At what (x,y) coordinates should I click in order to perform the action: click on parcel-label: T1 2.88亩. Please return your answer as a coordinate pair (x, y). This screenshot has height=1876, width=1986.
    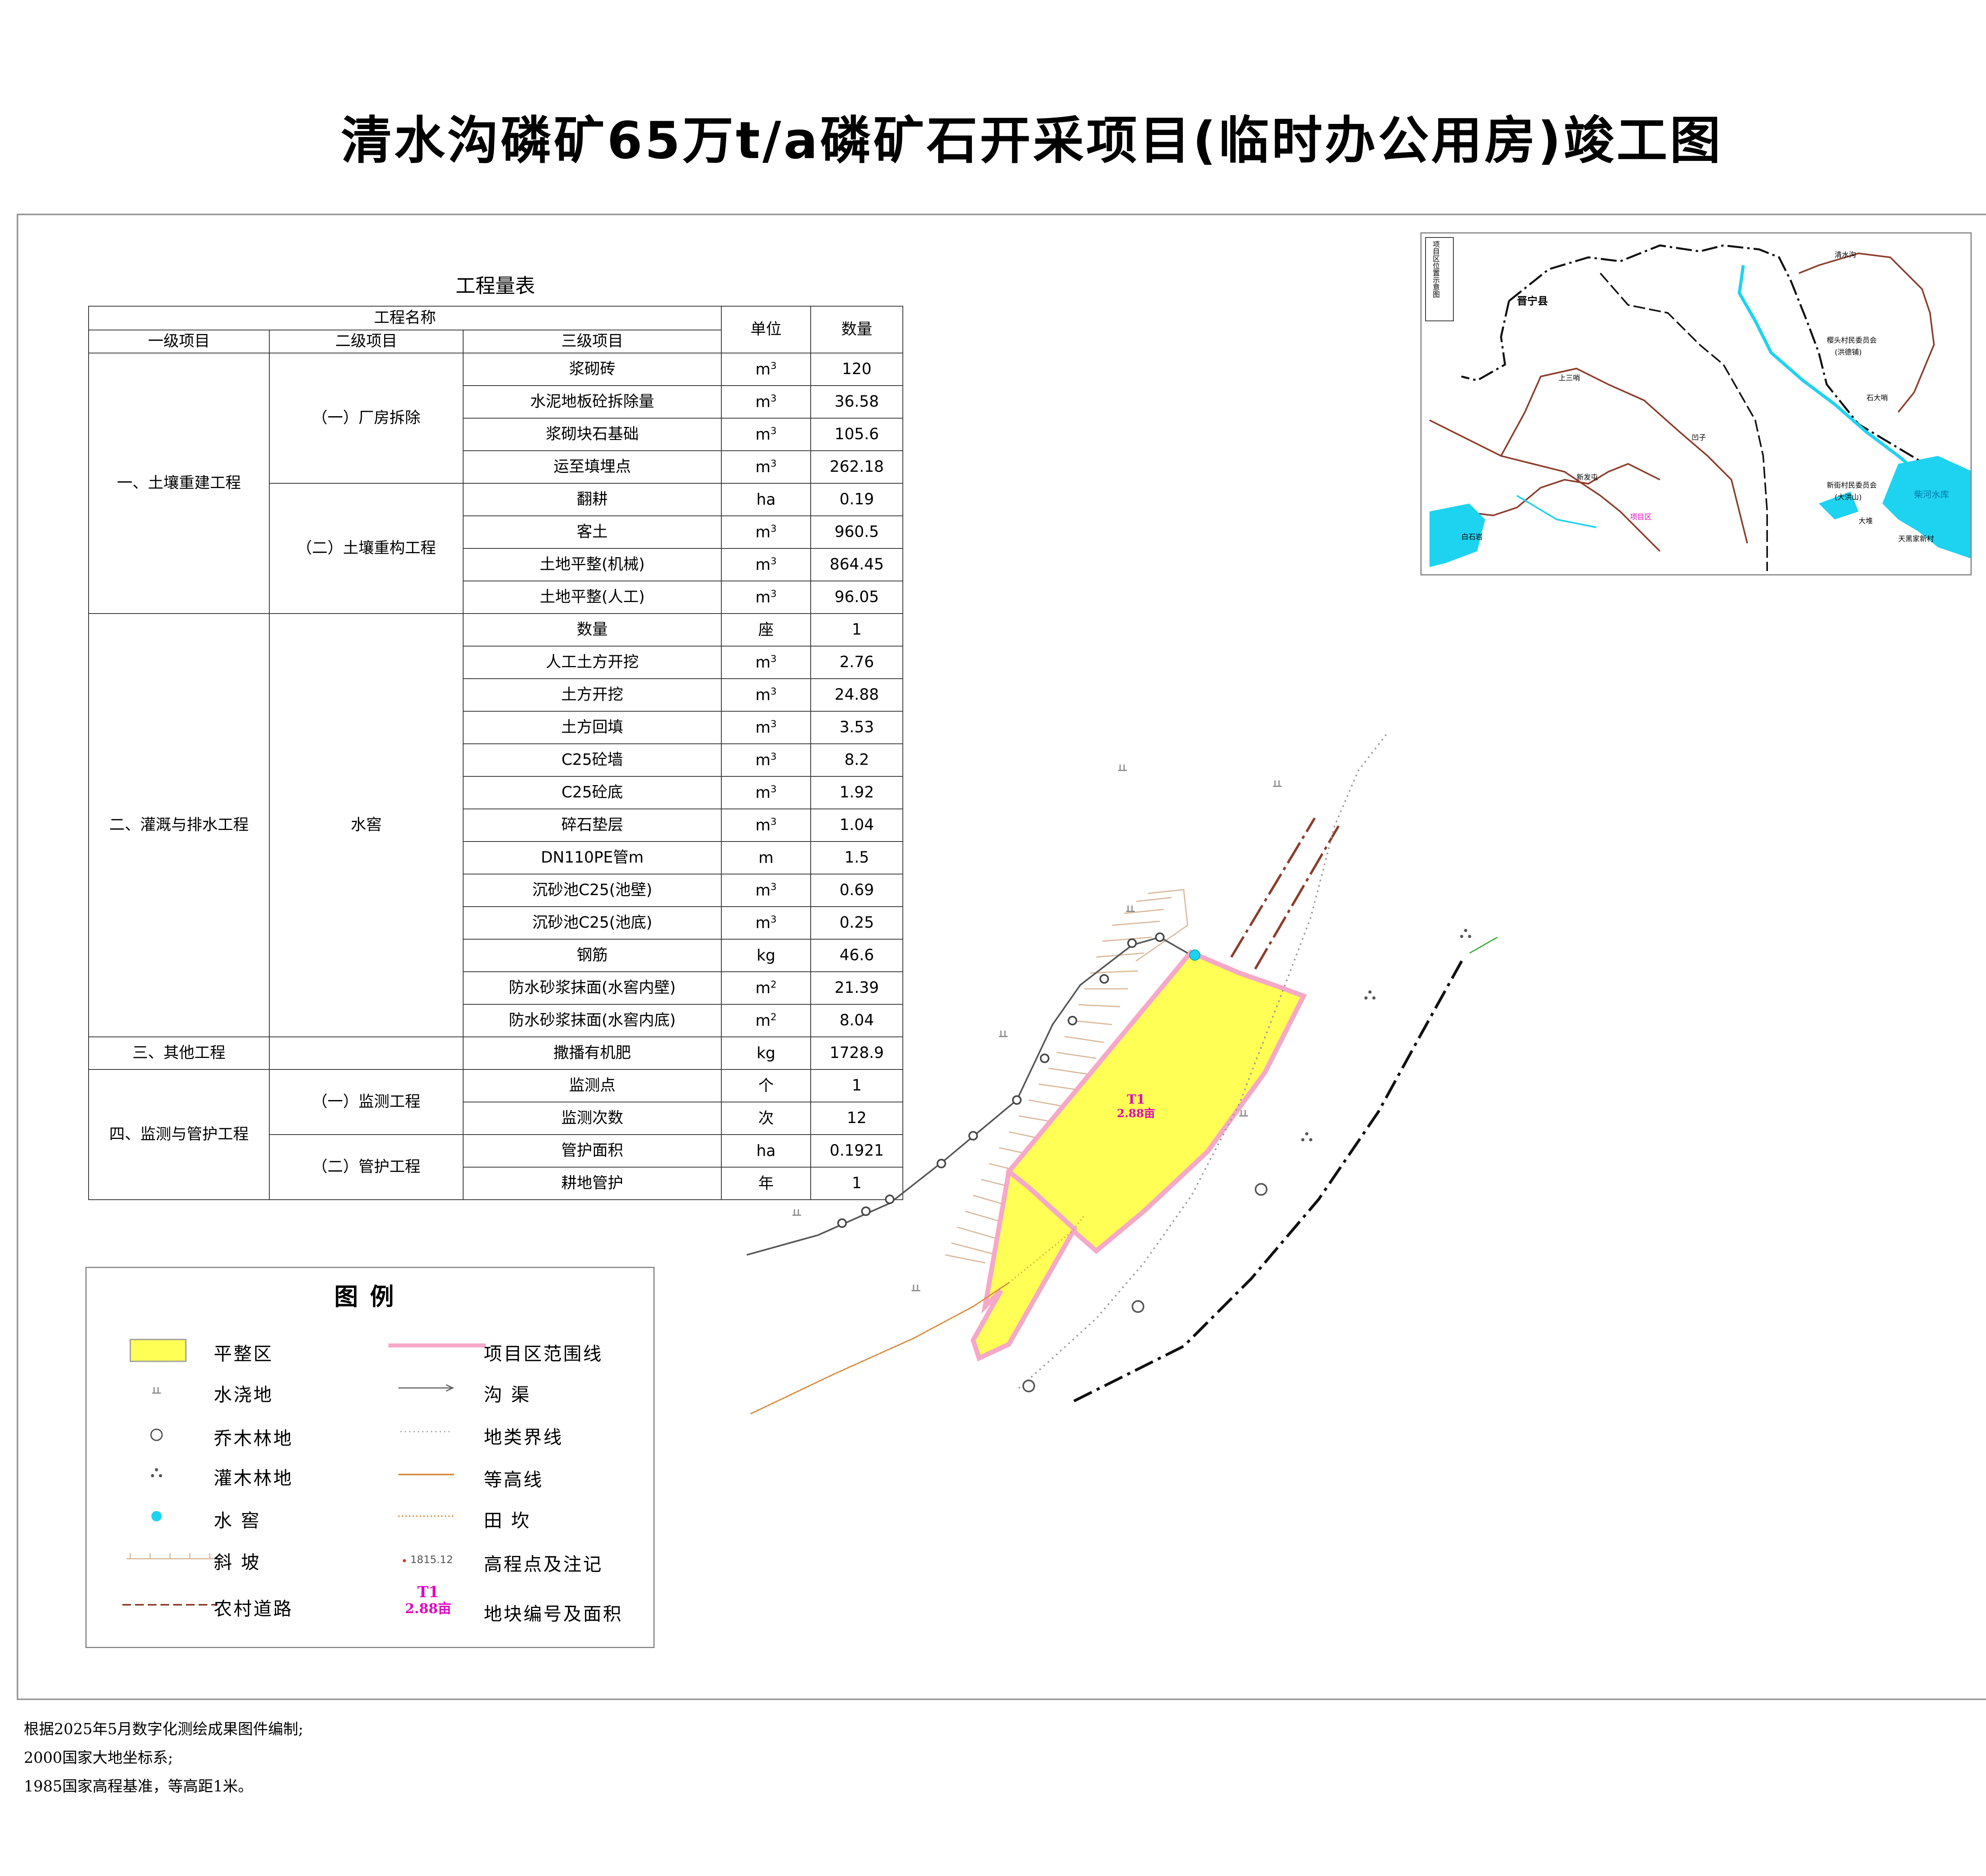
    Looking at the image, I should click on (1136, 1106).